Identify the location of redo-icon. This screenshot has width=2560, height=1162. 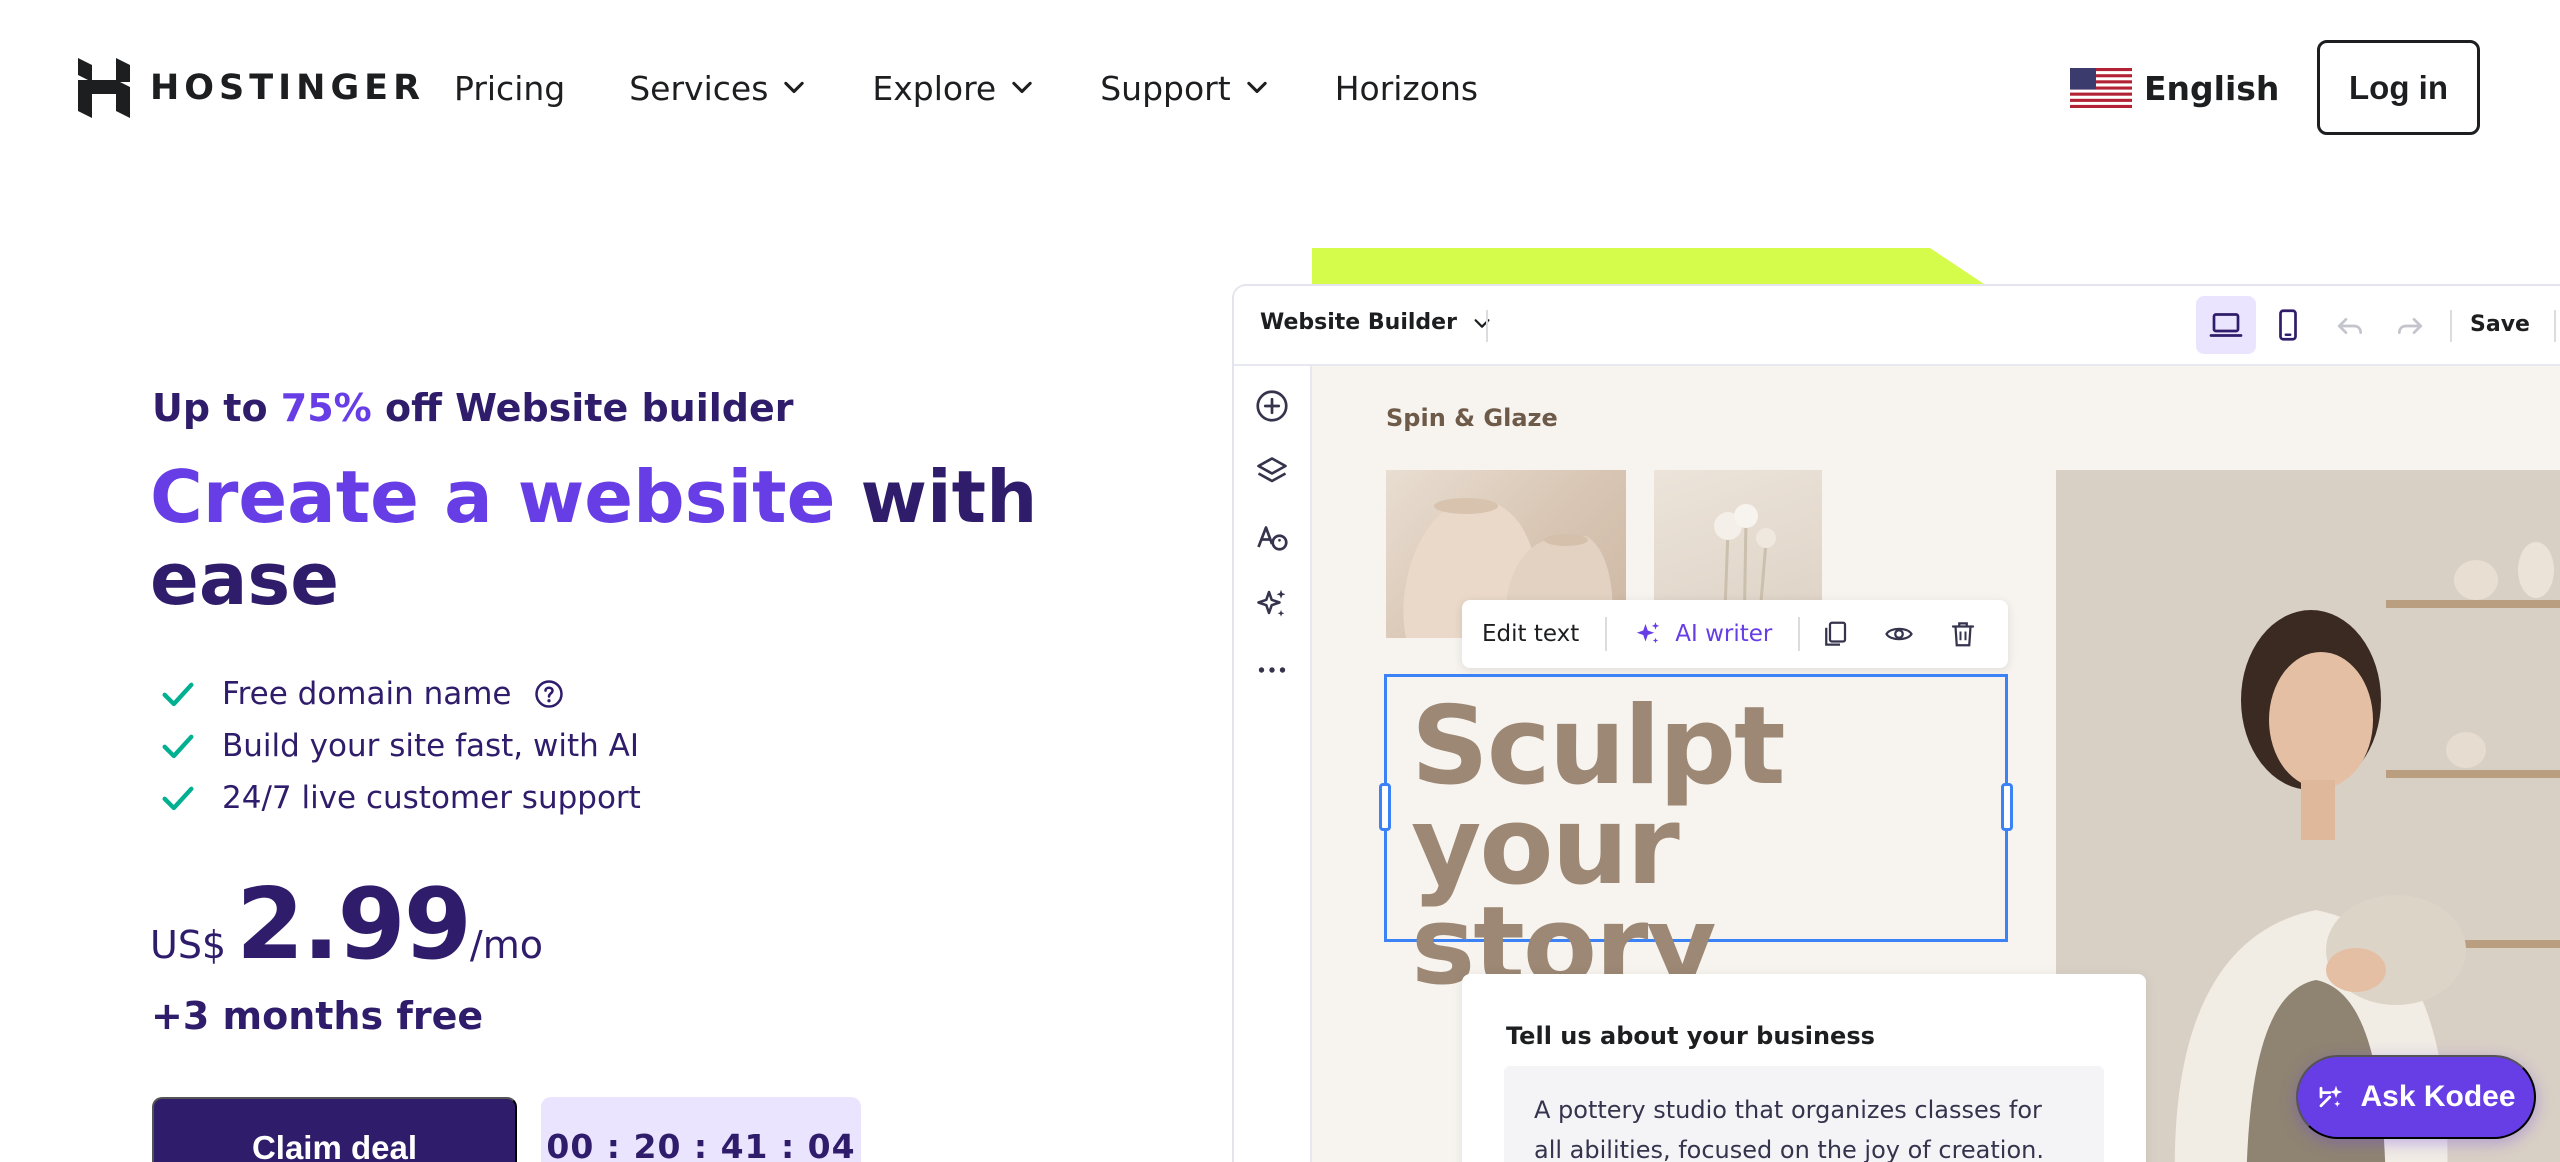
(2410, 326).